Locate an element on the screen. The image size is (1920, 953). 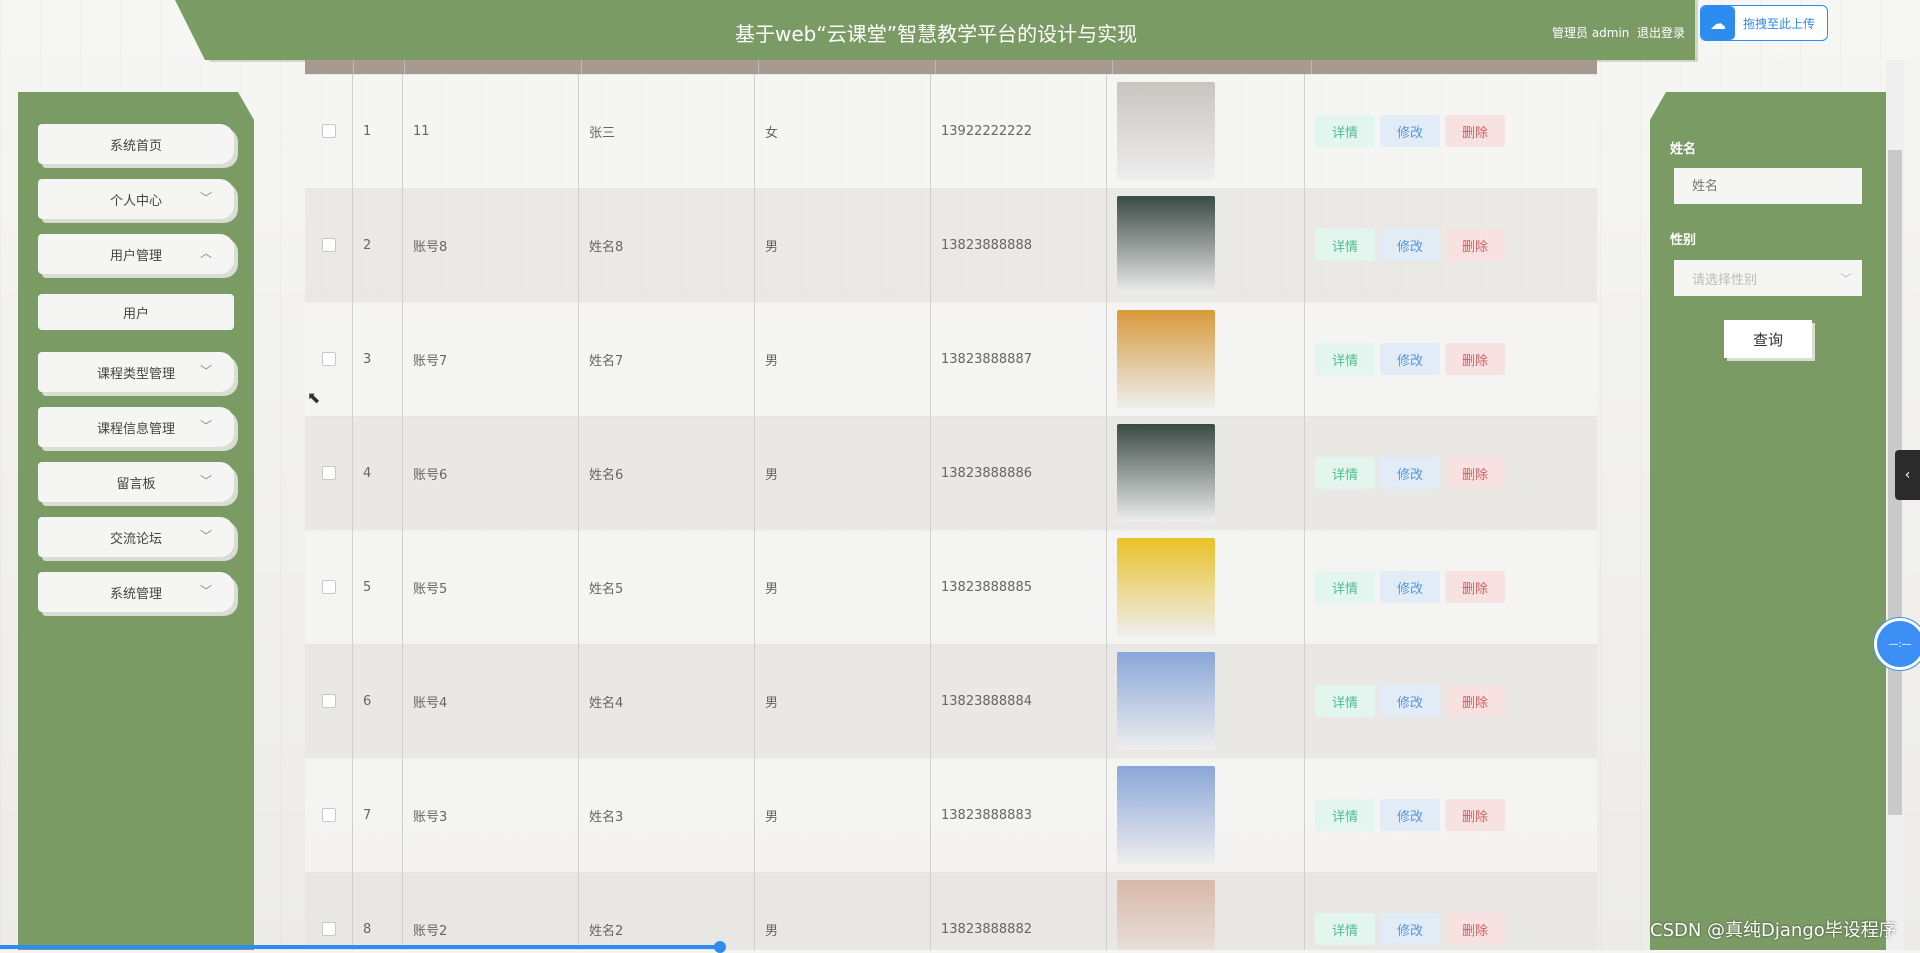
table-row: 6 账号4 姓名4 男 13823888884 详情 修改 删除 is located at coordinates (951, 701).